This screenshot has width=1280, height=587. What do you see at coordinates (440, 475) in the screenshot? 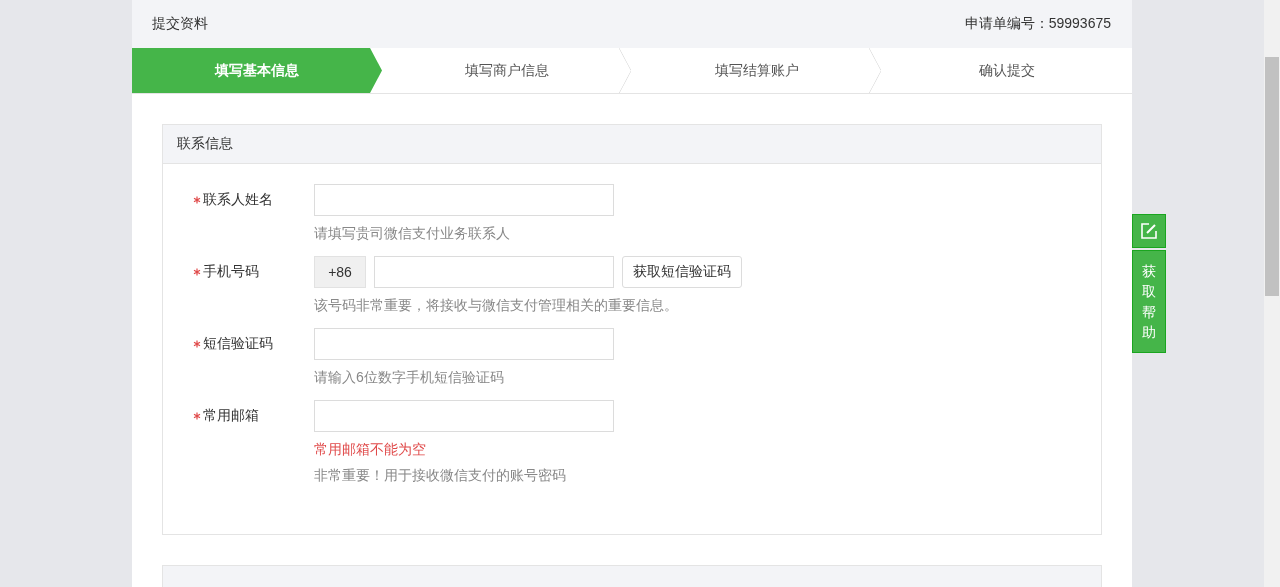
I see `field-hint: 非常重要！用于接收微信支付的账号密码` at bounding box center [440, 475].